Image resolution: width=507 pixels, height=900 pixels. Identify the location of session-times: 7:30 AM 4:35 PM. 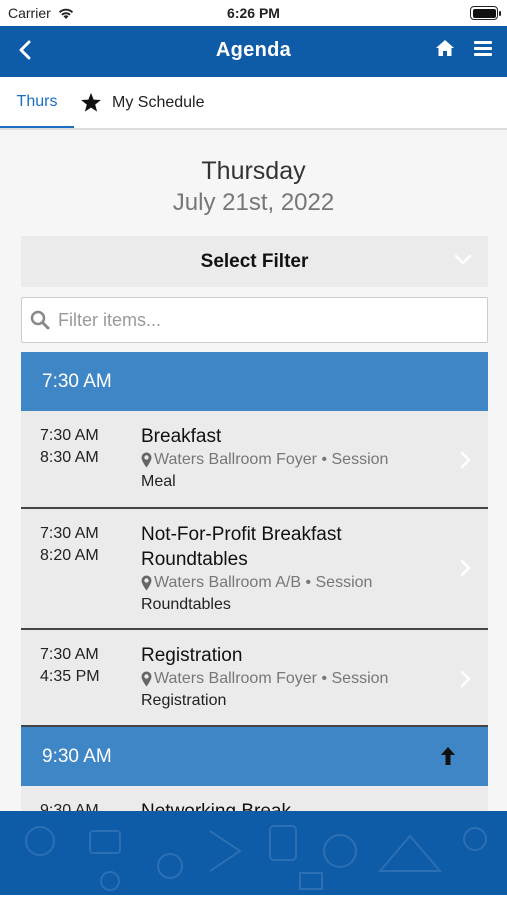
(70, 666).